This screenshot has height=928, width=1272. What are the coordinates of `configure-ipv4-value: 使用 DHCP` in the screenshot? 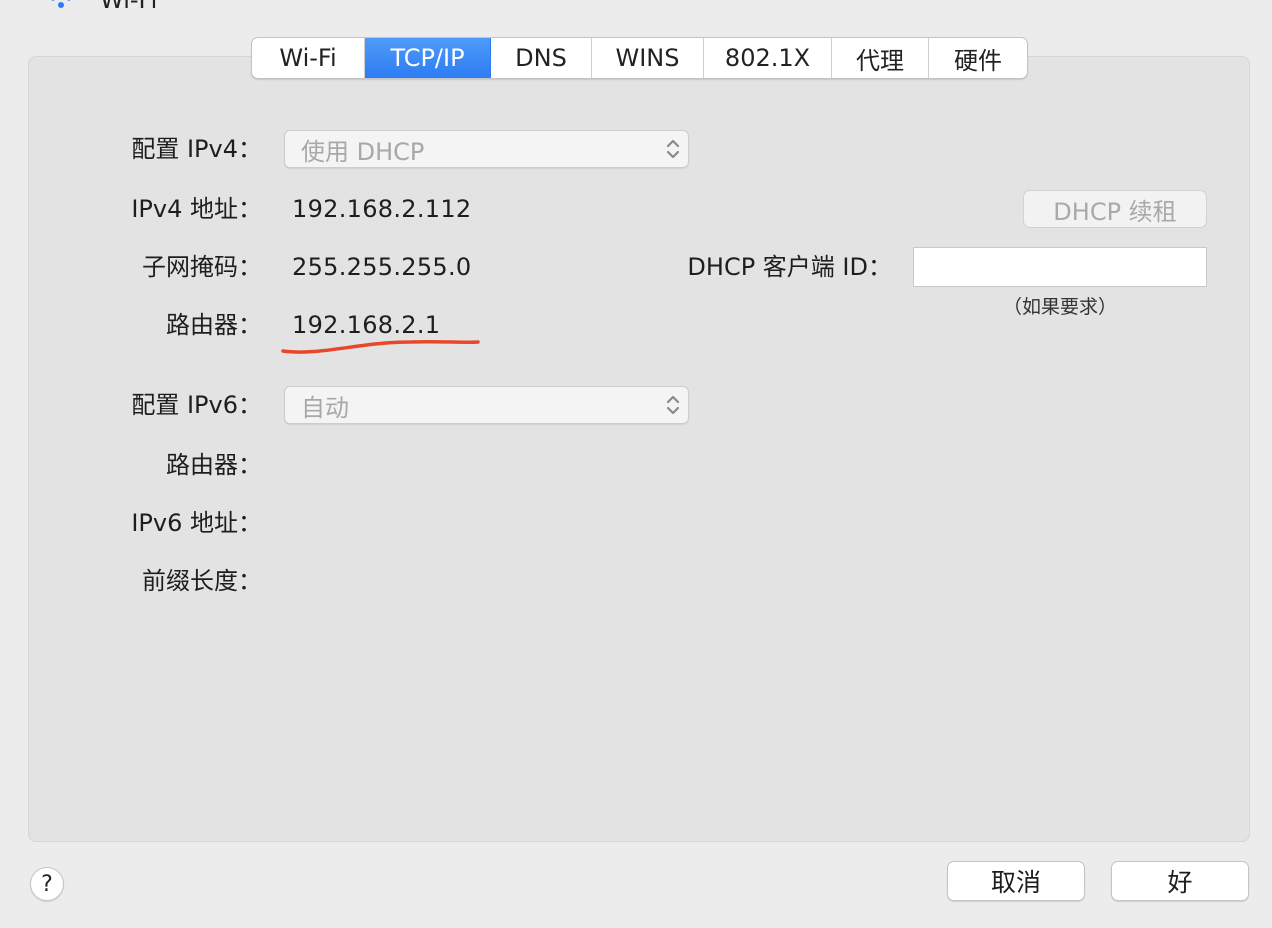 It's located at (363, 151).